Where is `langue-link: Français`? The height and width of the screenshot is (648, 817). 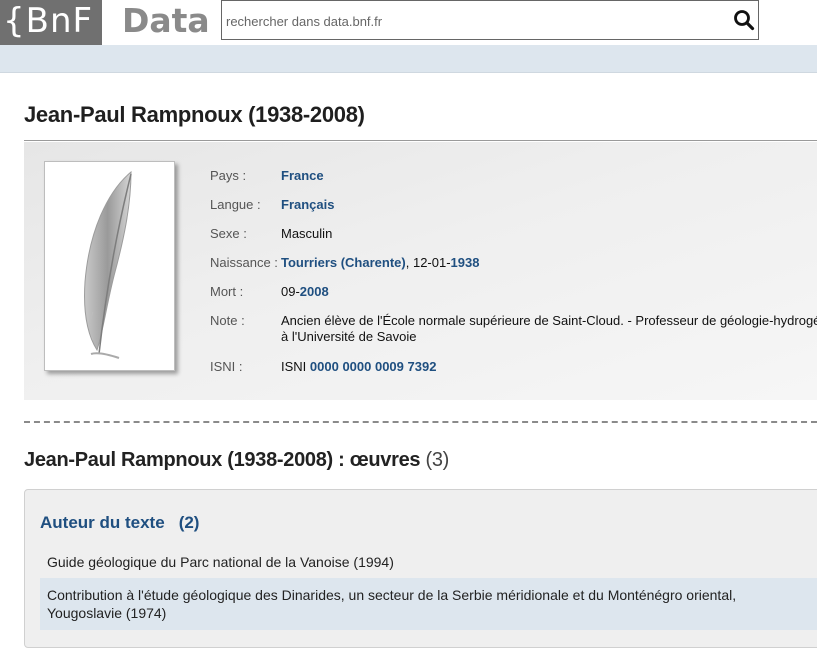 langue-link: Français is located at coordinates (307, 204).